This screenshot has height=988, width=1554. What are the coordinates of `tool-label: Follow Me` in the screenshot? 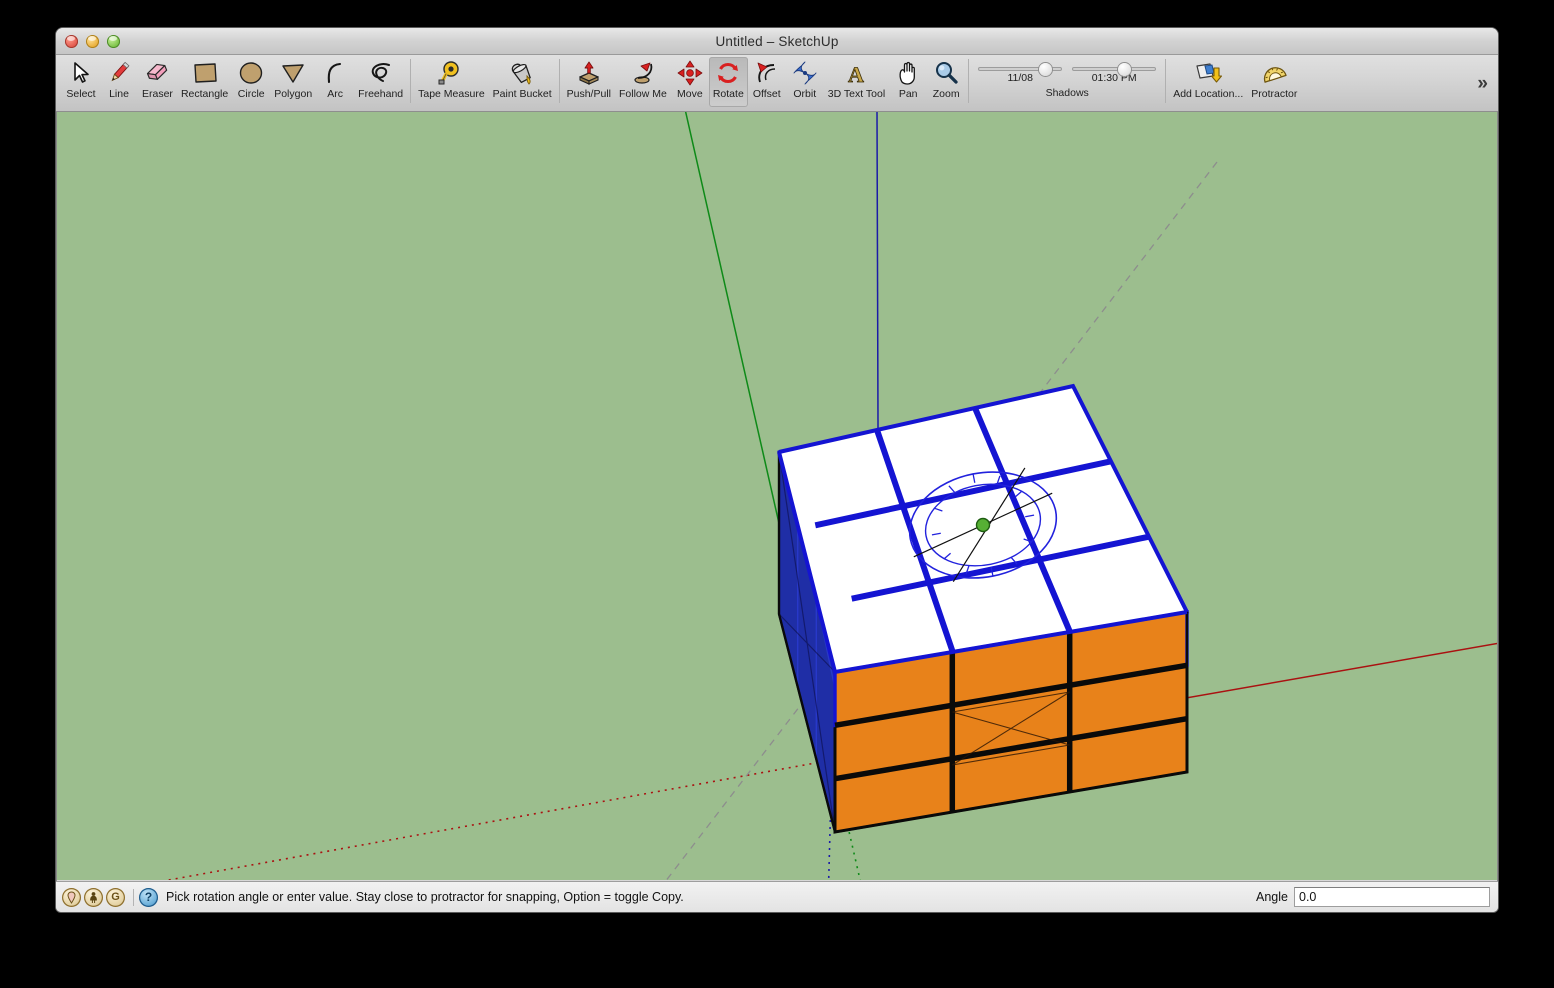 It's located at (642, 94).